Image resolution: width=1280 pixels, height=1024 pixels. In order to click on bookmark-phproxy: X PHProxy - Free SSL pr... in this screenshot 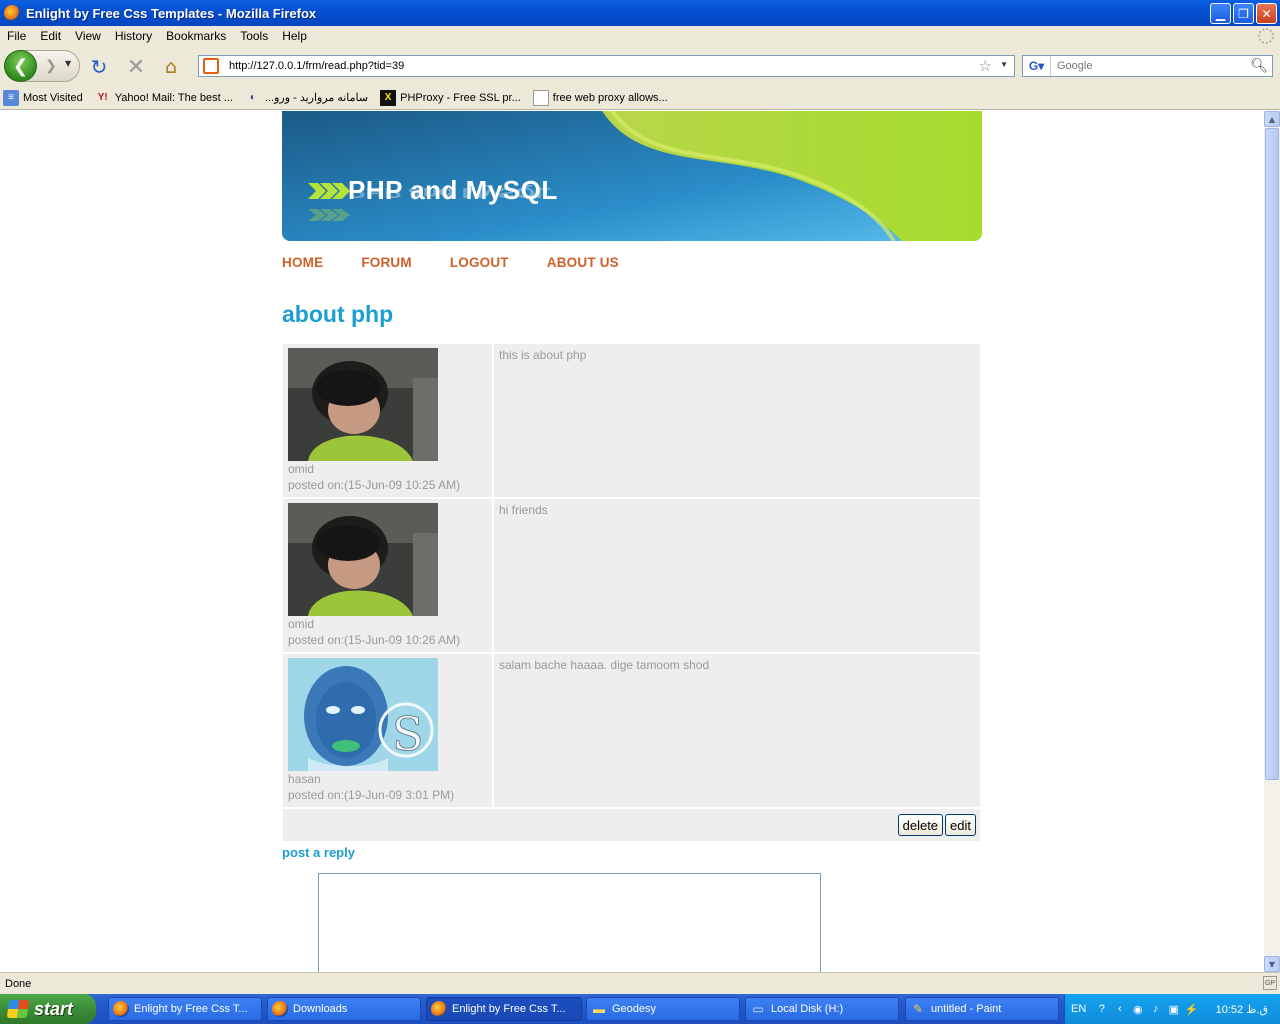, I will do `click(450, 97)`.